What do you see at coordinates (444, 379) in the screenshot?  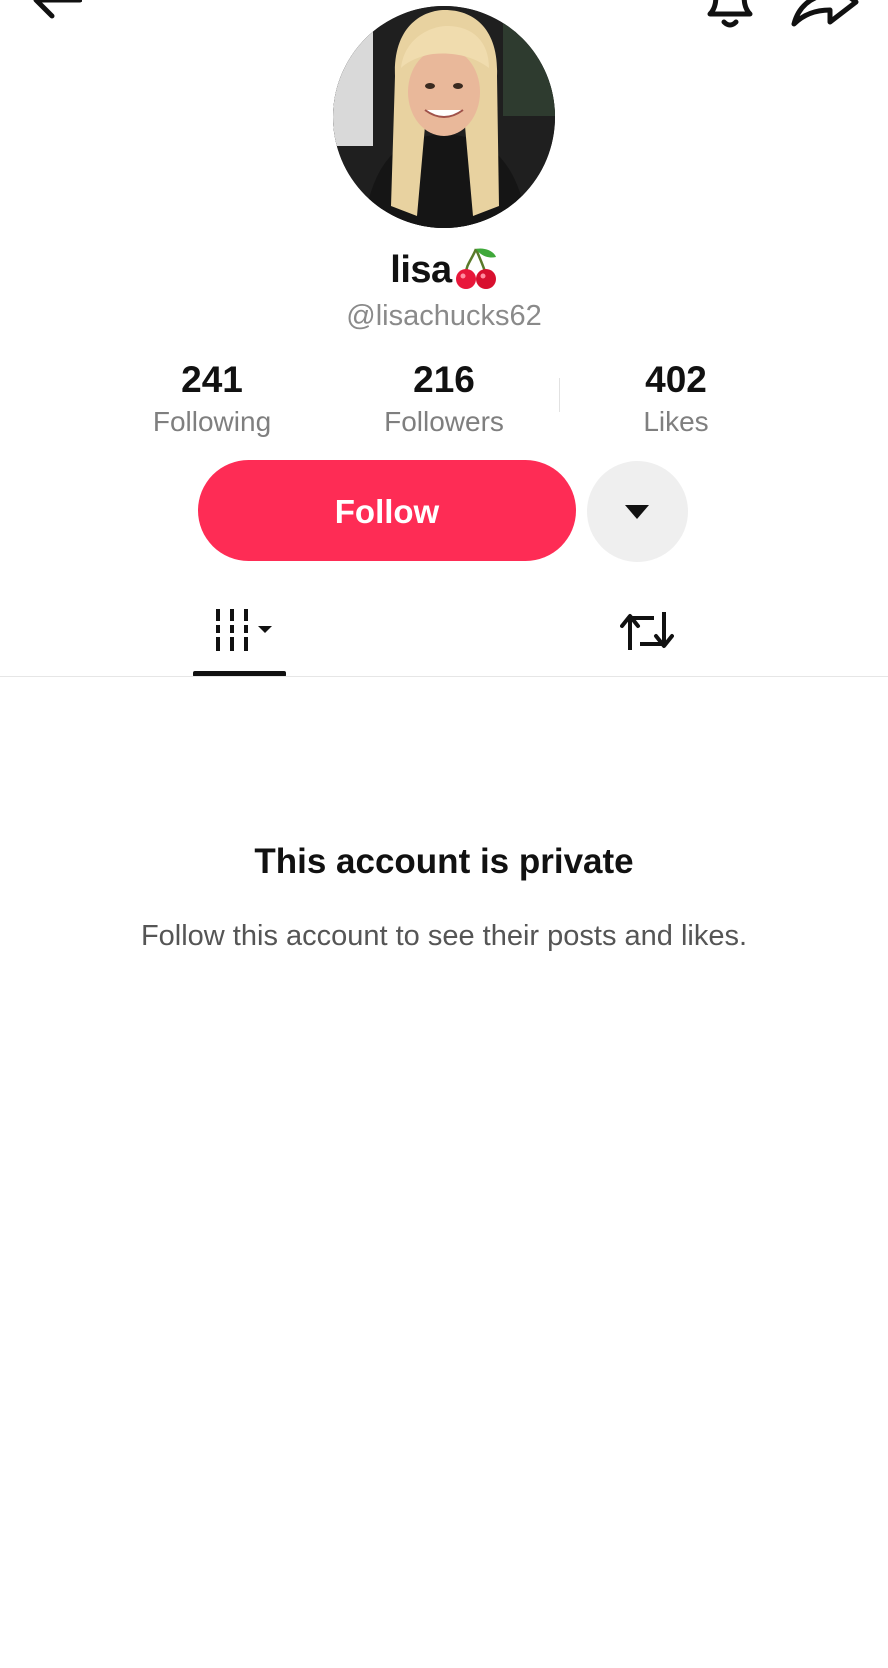 I see `followers-count: 216` at bounding box center [444, 379].